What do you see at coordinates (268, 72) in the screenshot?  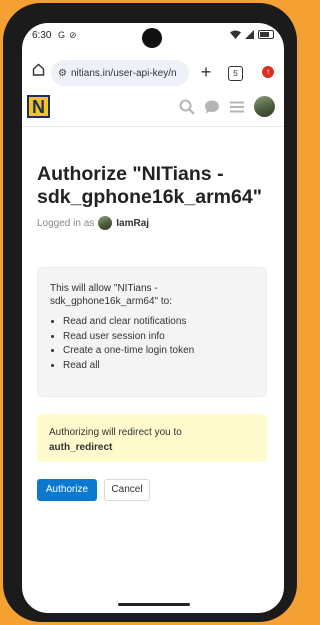 I see `update-icon: ↑` at bounding box center [268, 72].